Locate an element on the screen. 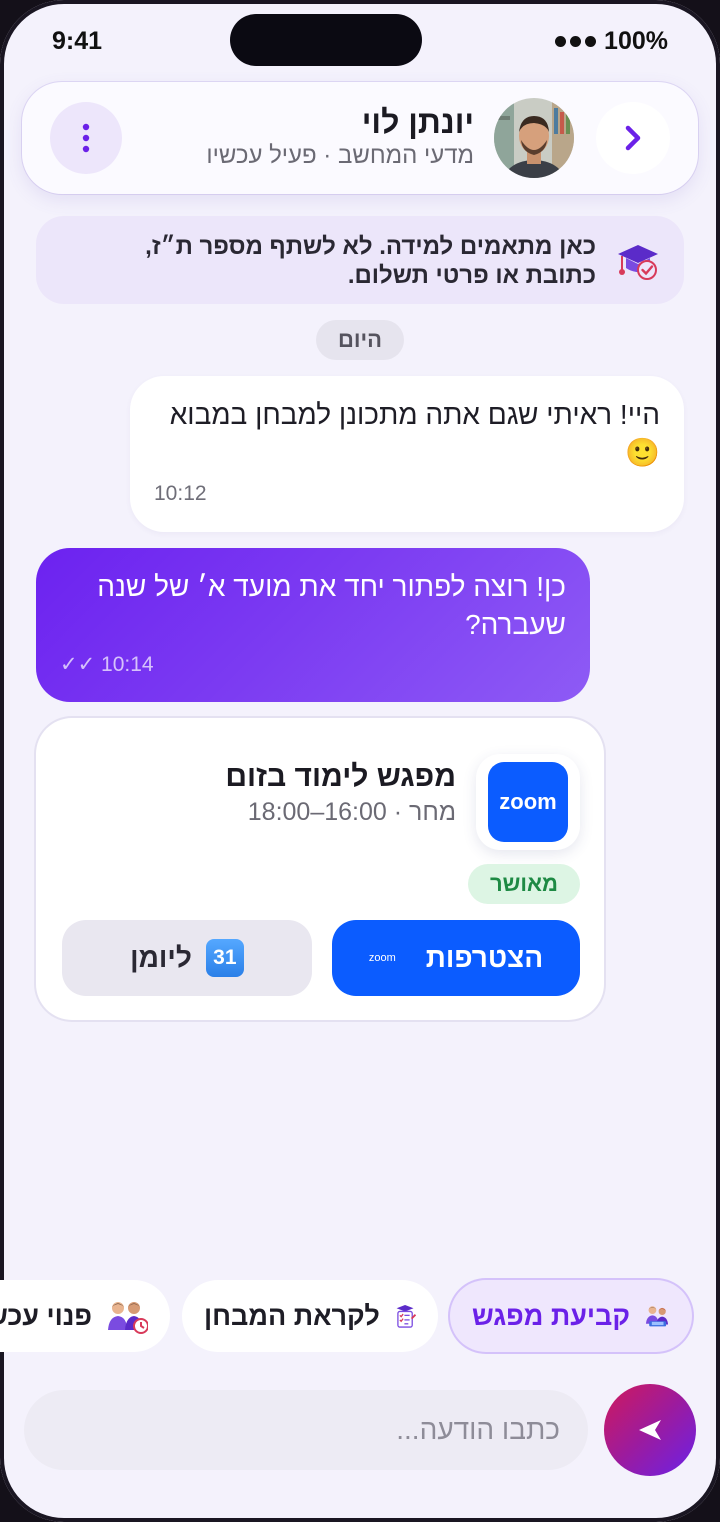 The height and width of the screenshot is (1522, 720). message-time: 10:14 is located at coordinates (127, 664).